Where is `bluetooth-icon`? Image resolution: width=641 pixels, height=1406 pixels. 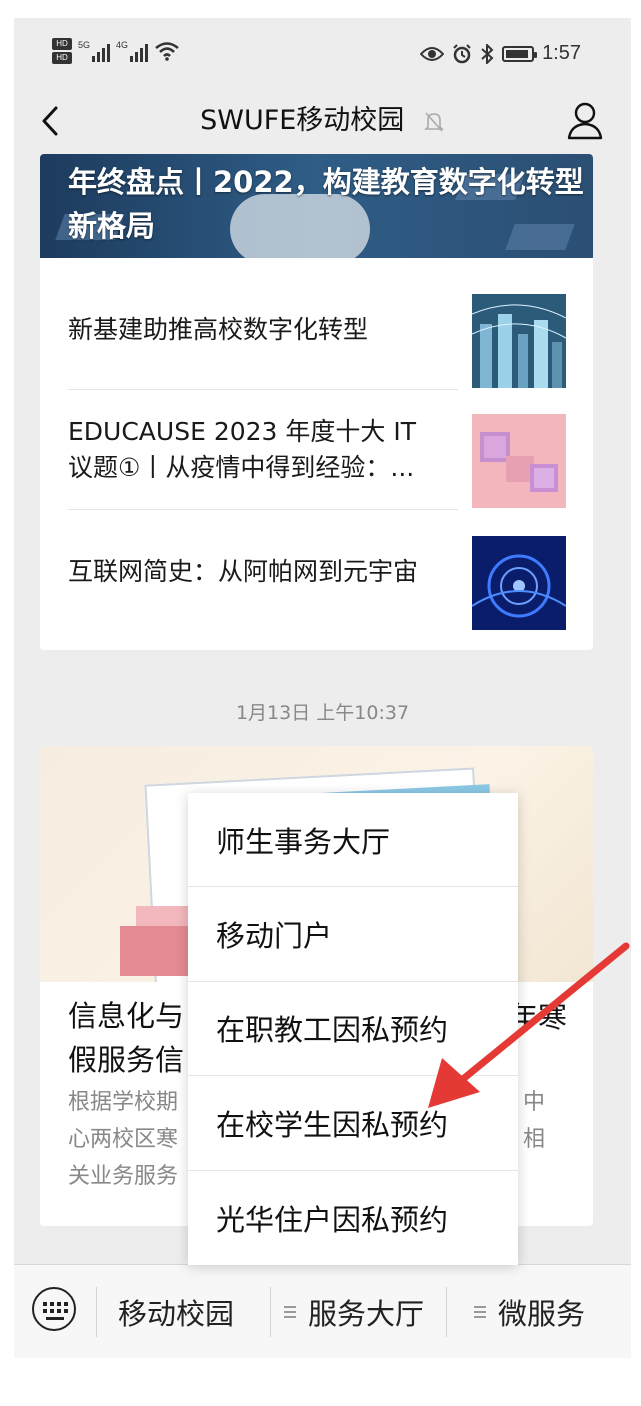
bluetooth-icon is located at coordinates (487, 53).